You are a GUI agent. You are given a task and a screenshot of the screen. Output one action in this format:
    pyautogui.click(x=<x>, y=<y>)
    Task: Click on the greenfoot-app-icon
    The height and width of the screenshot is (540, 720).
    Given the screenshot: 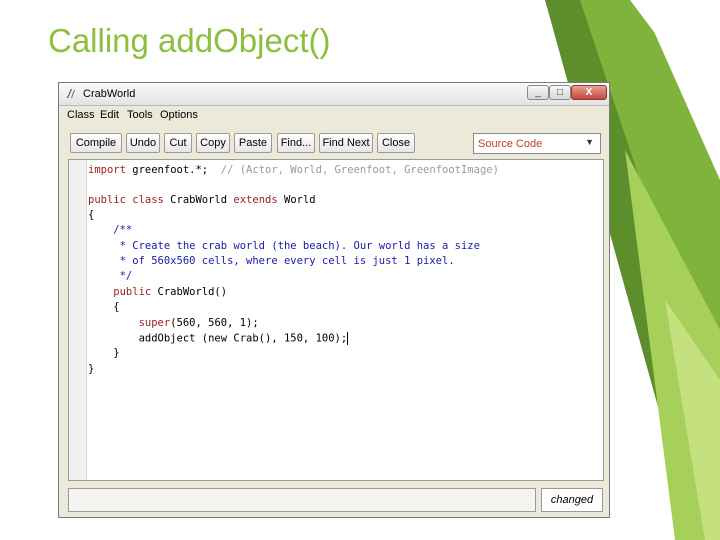 What is the action you would take?
    pyautogui.click(x=71, y=93)
    